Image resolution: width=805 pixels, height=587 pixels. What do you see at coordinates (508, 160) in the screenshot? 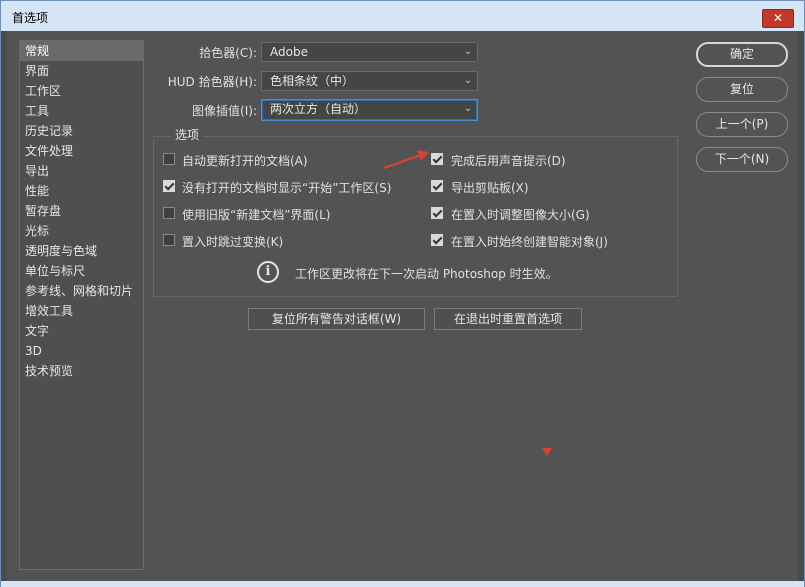
I see `option-label: 完成后用声音提示(D)` at bounding box center [508, 160].